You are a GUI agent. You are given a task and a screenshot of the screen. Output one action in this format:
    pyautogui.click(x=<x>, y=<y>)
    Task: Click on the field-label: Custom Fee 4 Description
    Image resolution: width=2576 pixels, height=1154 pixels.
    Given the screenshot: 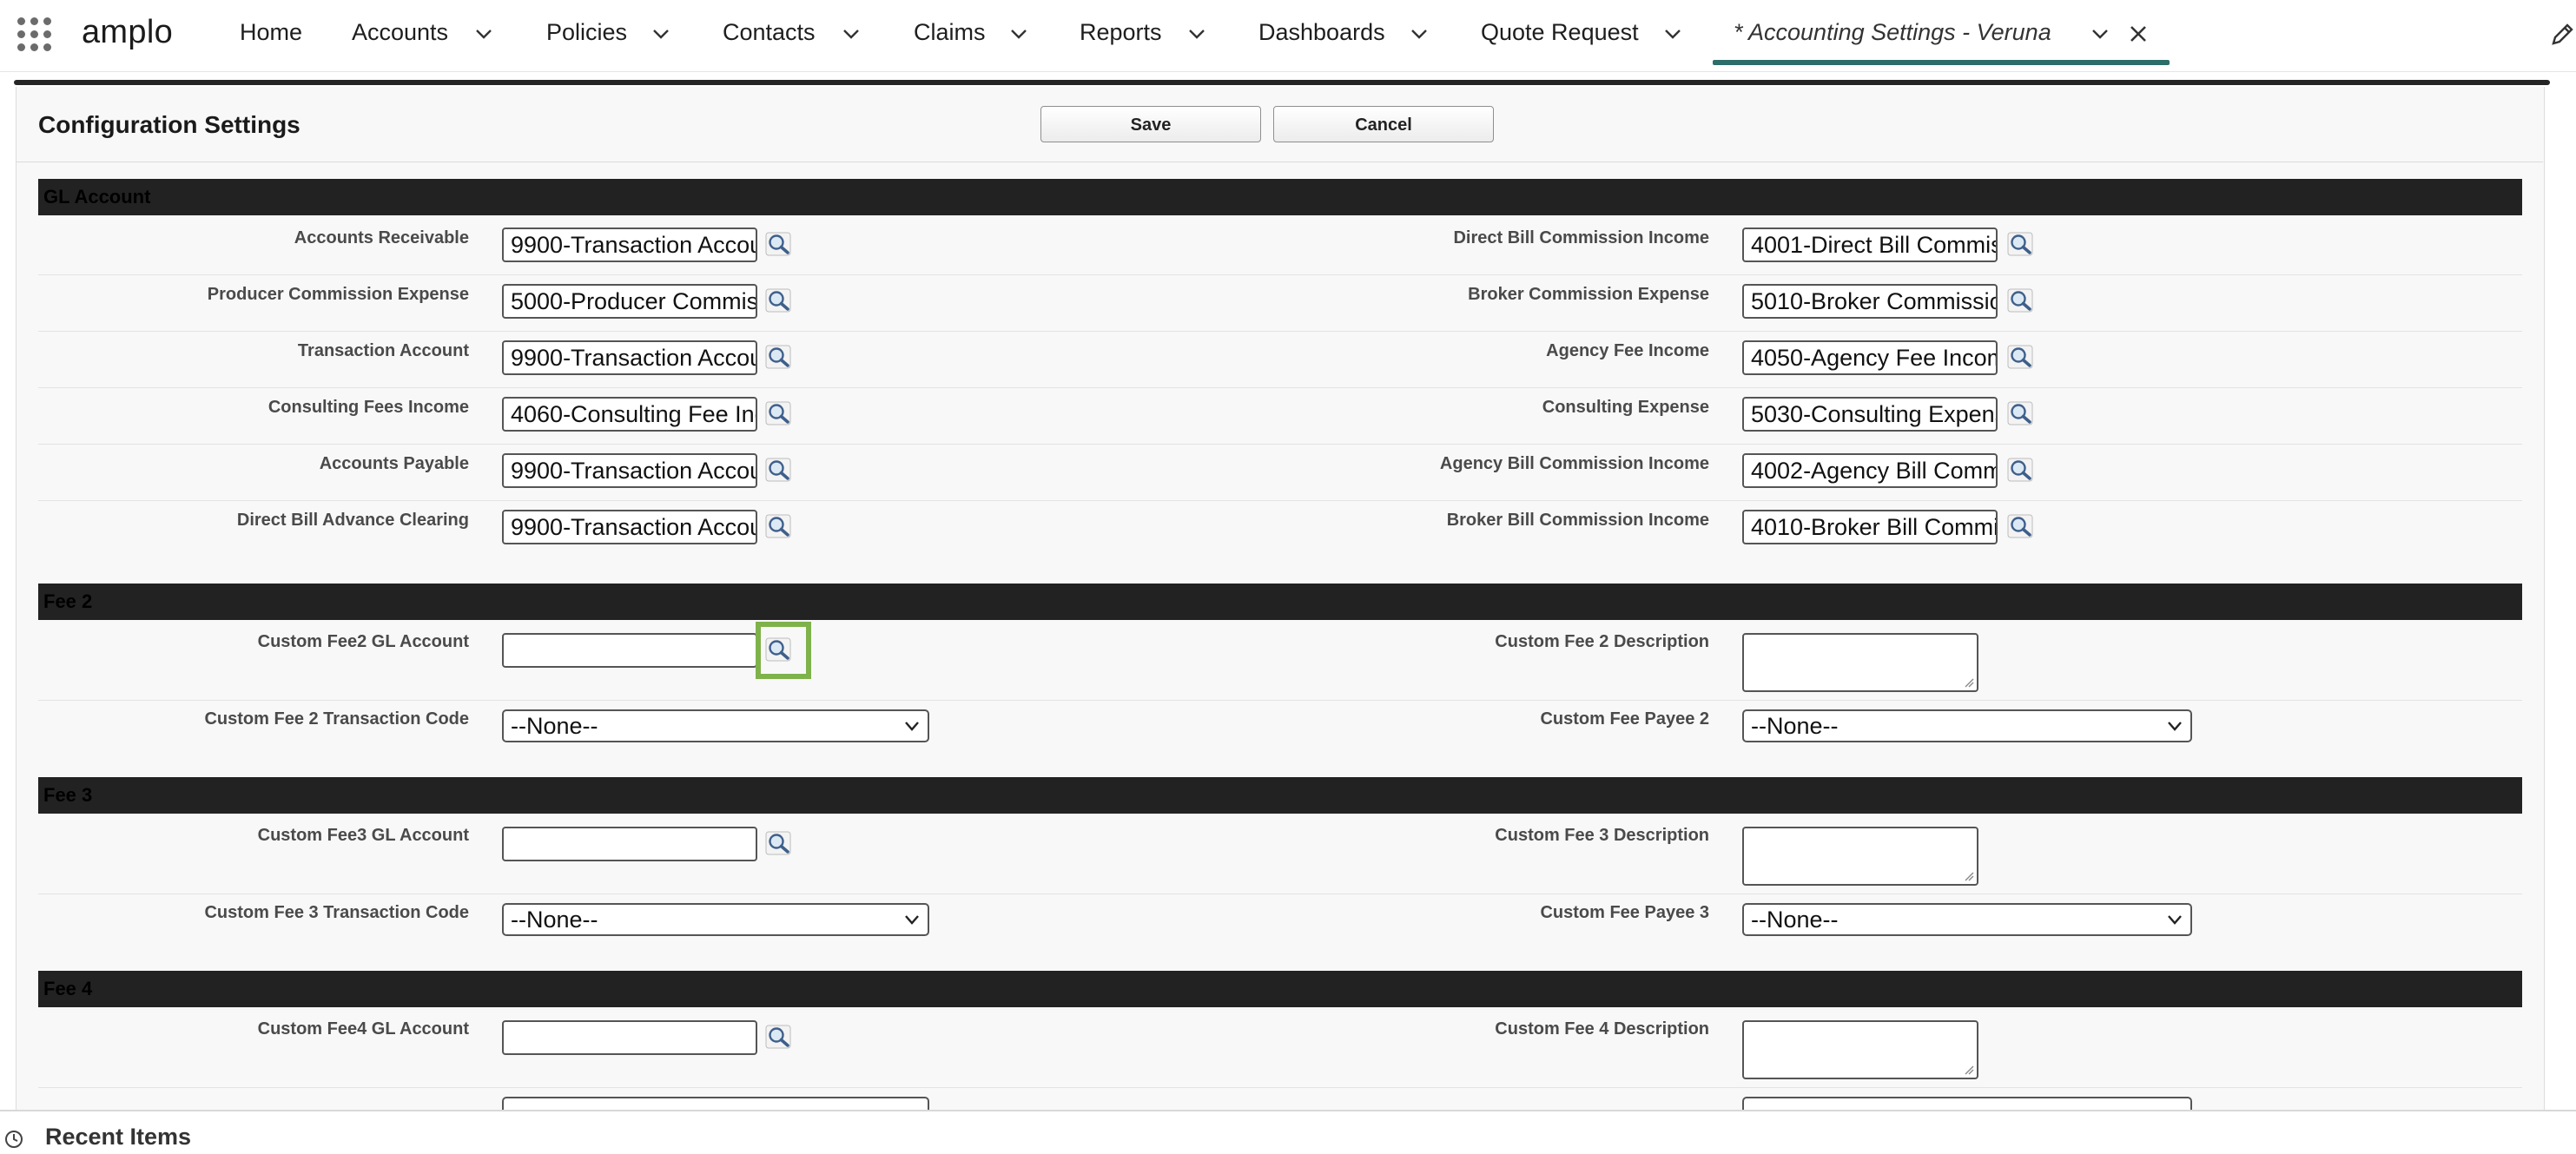 What is the action you would take?
    pyautogui.click(x=1602, y=1029)
    